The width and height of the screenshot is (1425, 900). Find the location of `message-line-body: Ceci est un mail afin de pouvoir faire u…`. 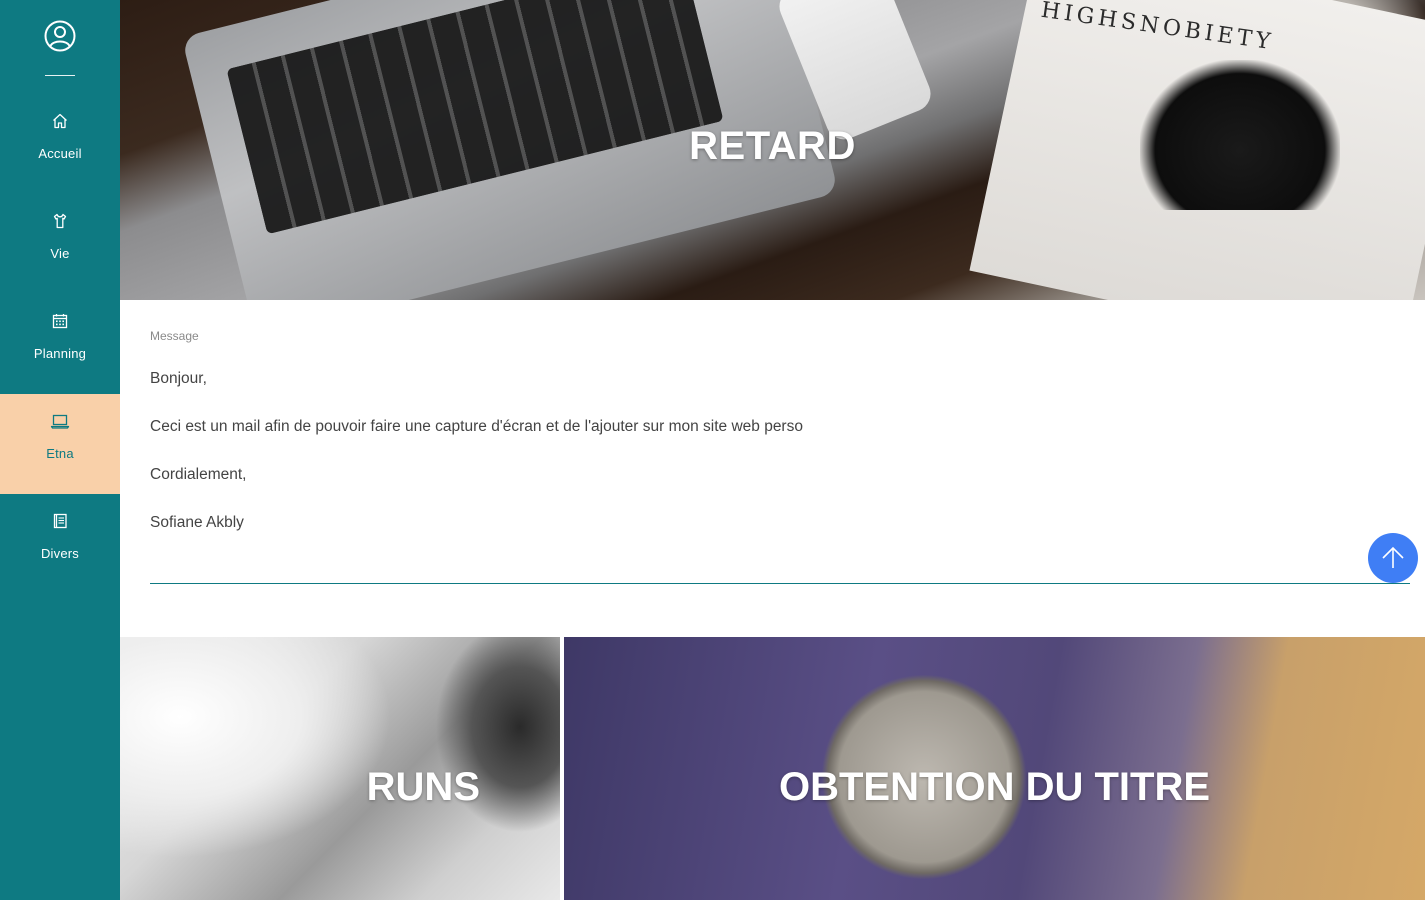

message-line-body: Ceci est un mail afin de pouvoir faire u… is located at coordinates (476, 426).